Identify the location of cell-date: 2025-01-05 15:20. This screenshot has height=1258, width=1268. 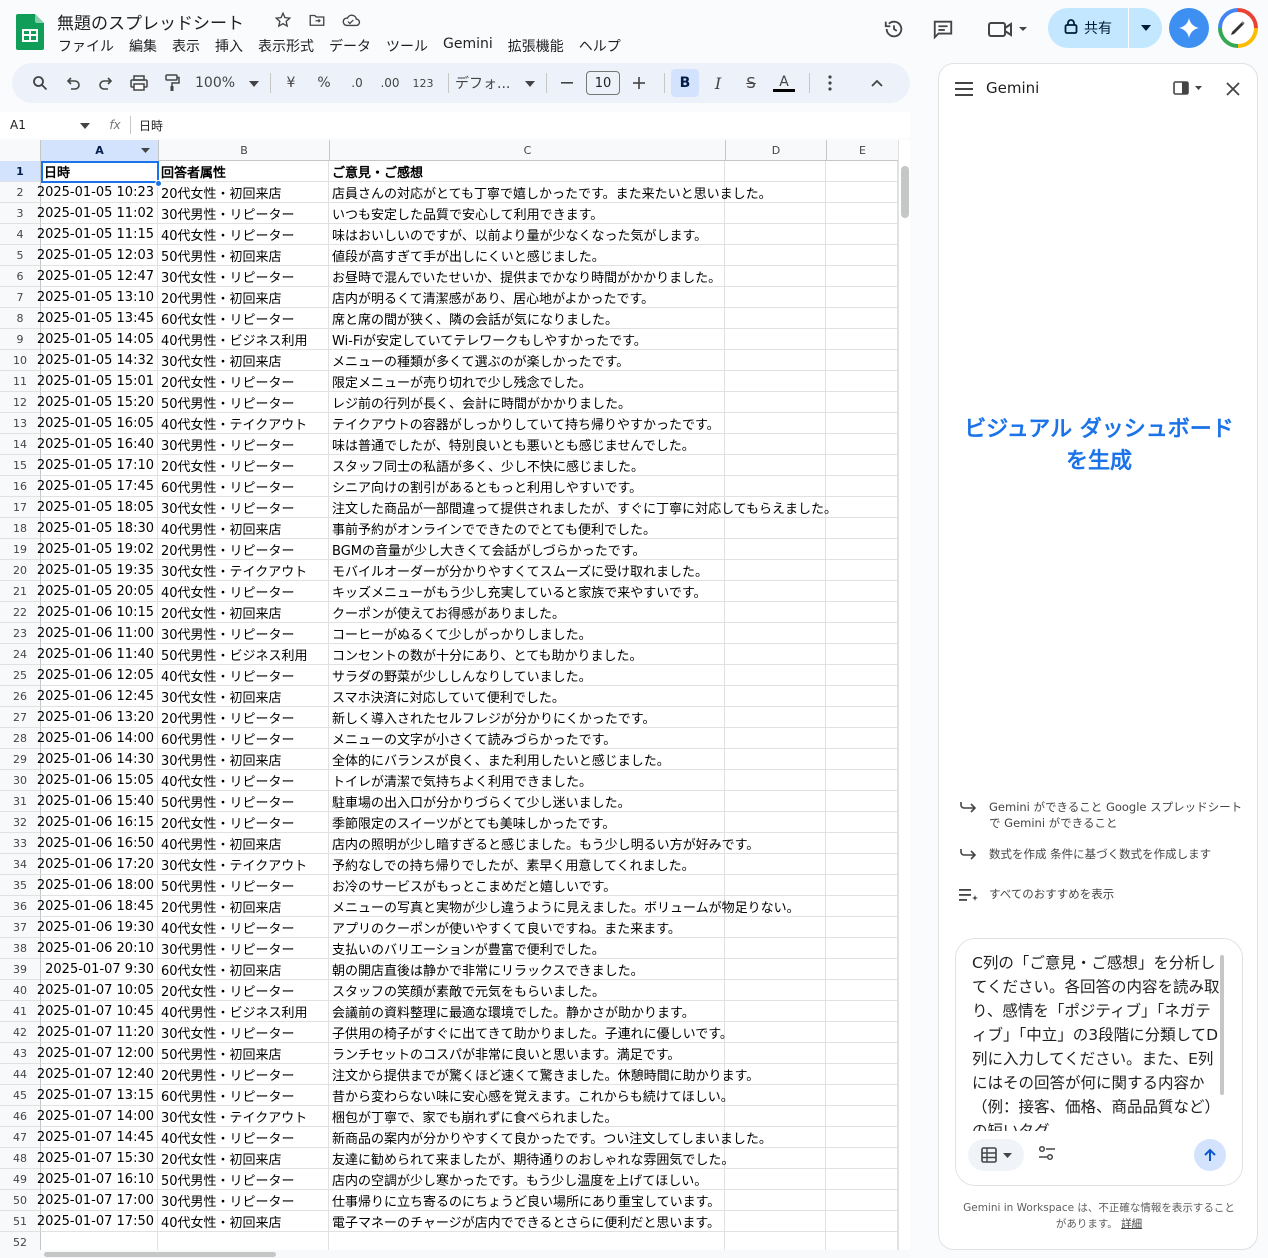
(97, 402).